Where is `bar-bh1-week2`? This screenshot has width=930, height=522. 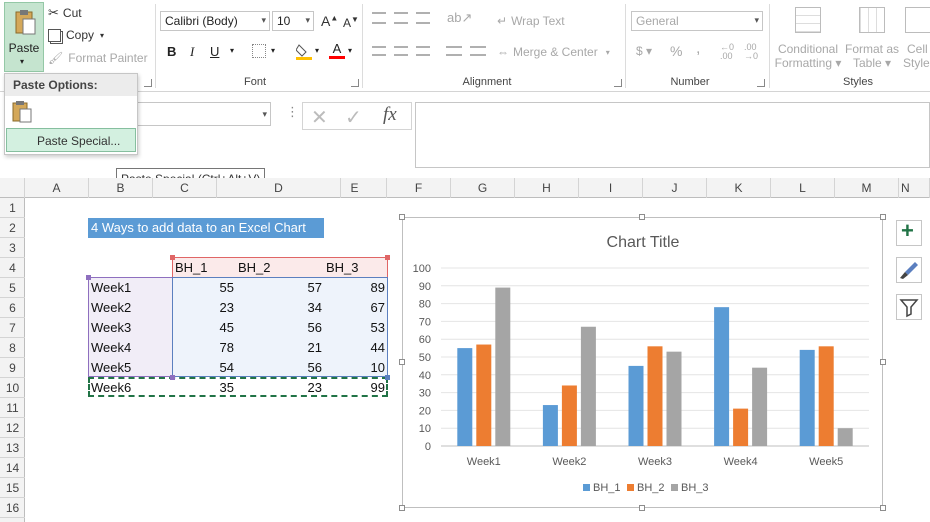 bar-bh1-week2 is located at coordinates (550, 425).